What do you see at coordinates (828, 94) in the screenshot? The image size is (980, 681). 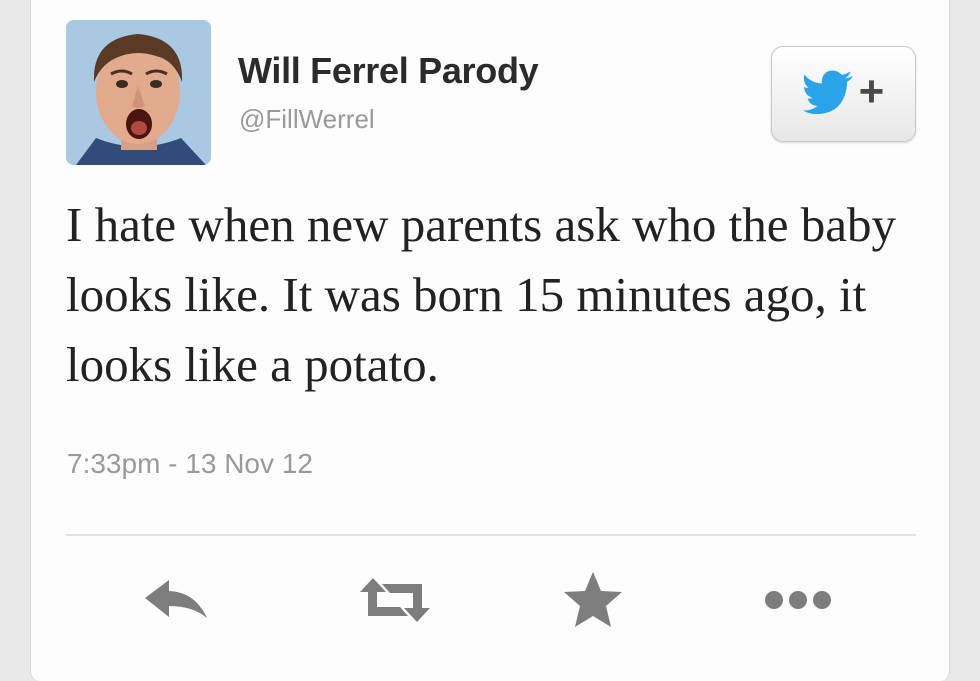 I see `twitter-bird-icon` at bounding box center [828, 94].